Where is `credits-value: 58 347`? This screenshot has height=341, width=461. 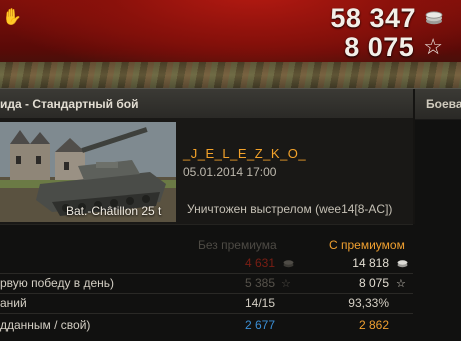
credits-value: 58 347 is located at coordinates (373, 17).